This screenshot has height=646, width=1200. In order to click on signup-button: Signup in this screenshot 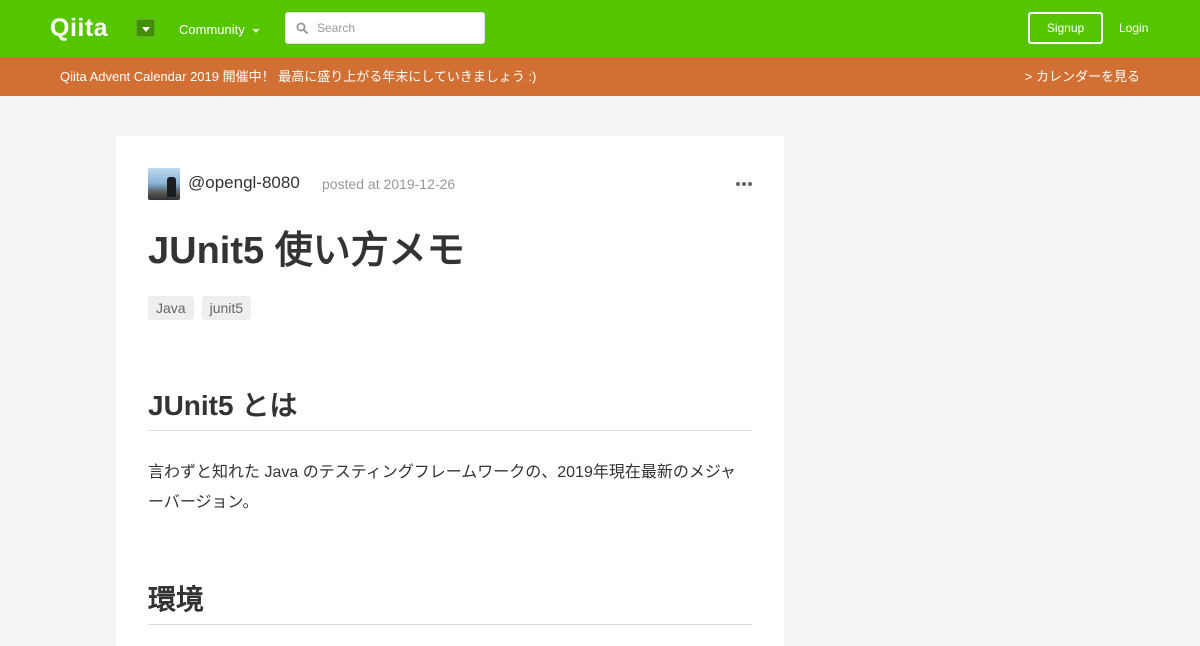, I will do `click(1065, 28)`.